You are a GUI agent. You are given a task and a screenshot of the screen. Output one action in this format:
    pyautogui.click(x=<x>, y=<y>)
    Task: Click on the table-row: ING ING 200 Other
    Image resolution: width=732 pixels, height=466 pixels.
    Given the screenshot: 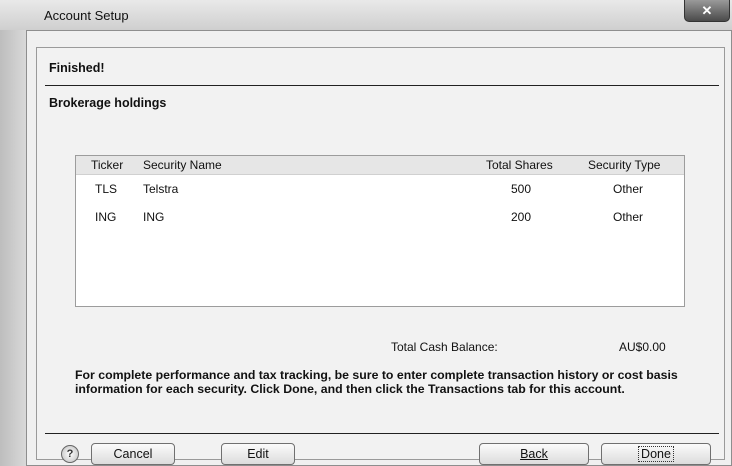 What is the action you would take?
    pyautogui.click(x=380, y=217)
    